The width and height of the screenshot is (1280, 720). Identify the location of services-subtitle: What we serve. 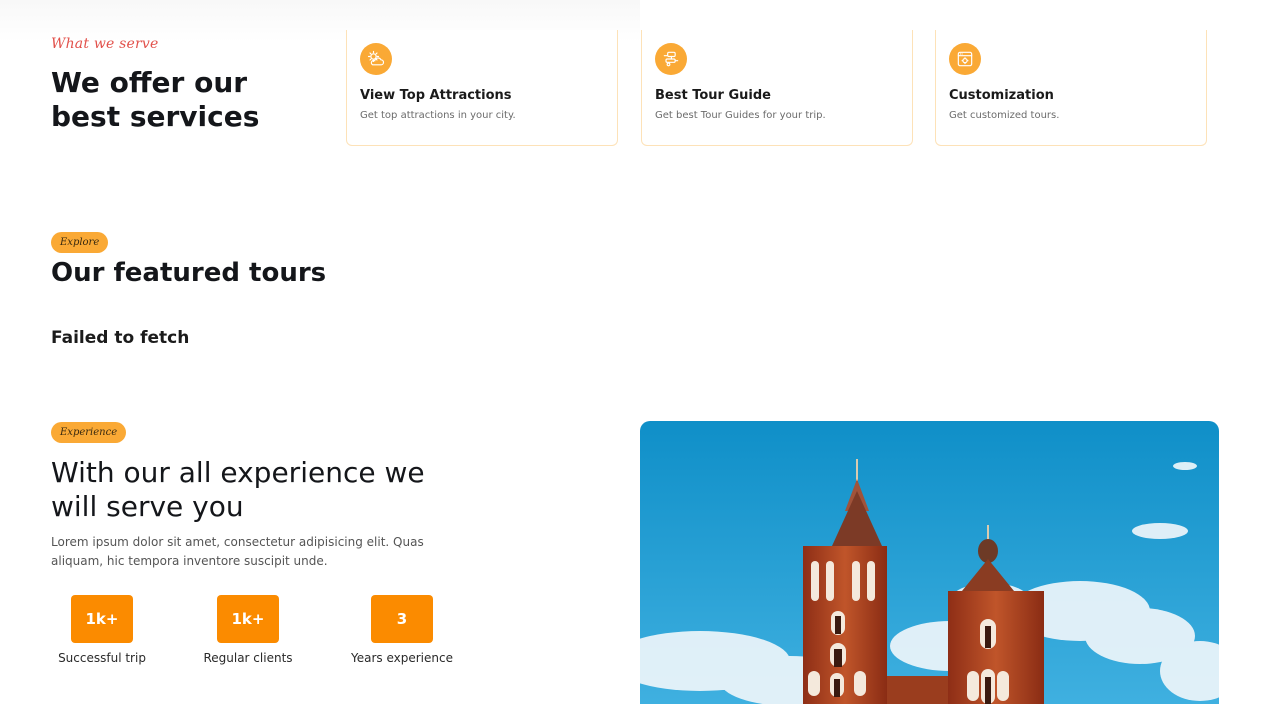
(105, 44).